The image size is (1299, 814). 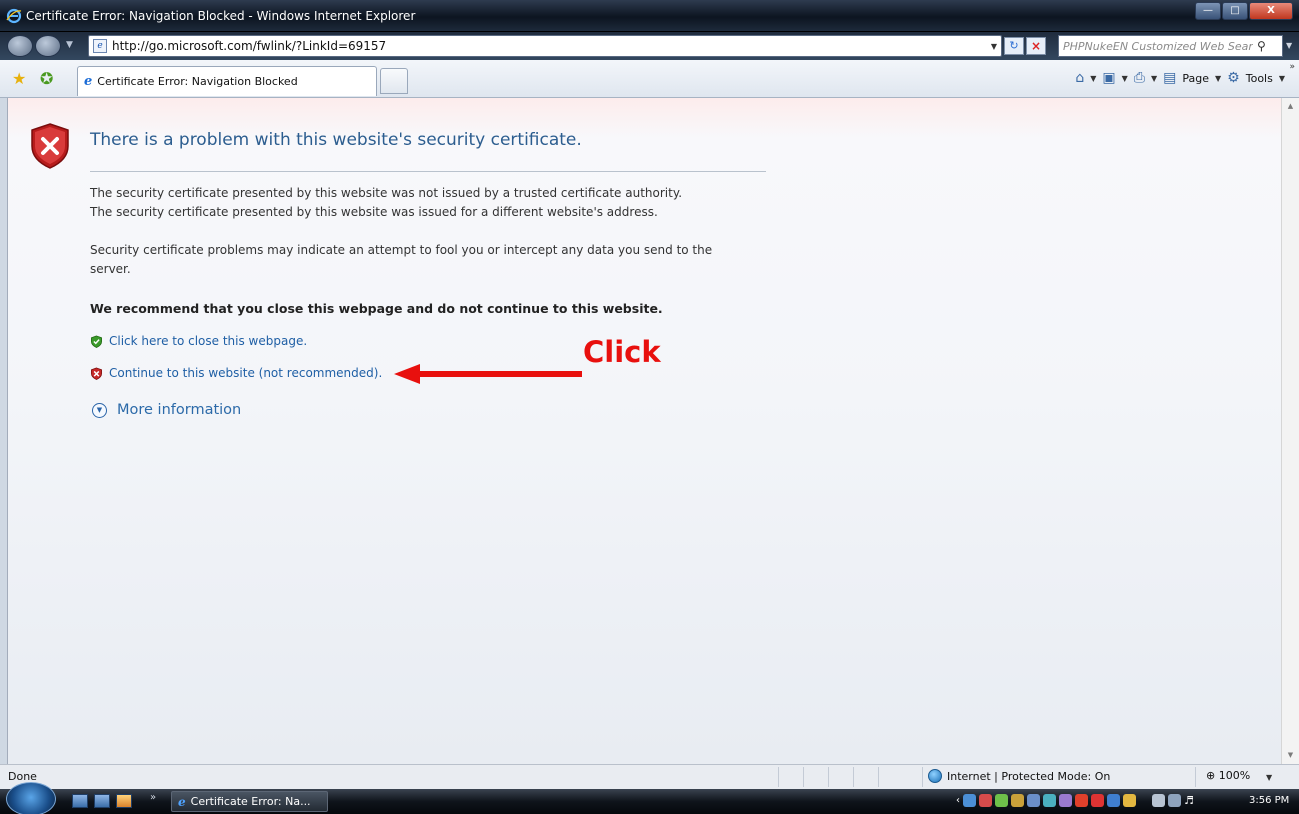 I want to click on switch-windows-icon, so click(x=102, y=801).